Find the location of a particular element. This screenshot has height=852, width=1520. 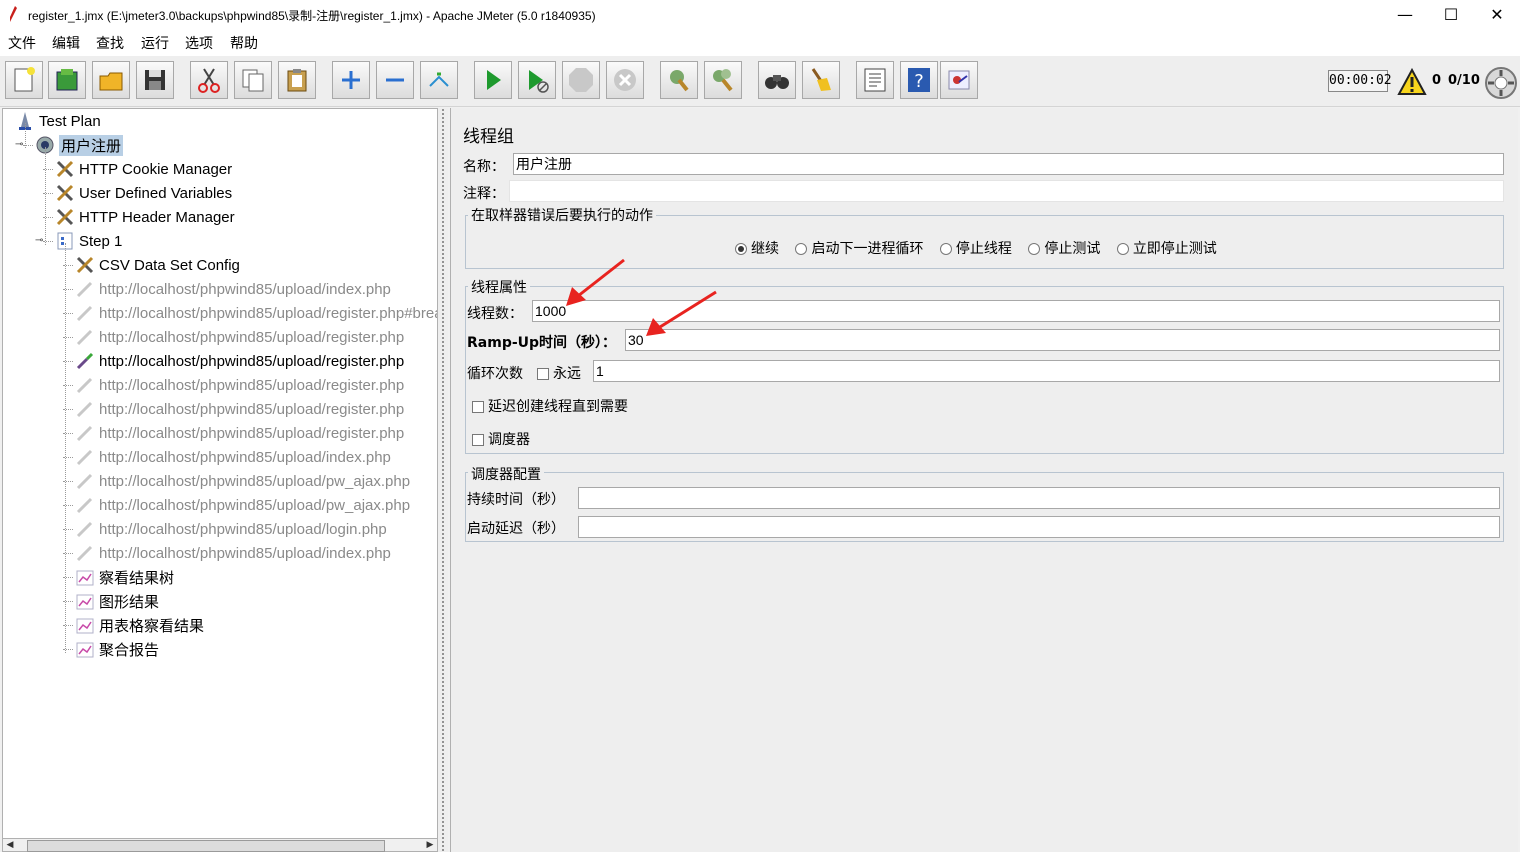

save-button is located at coordinates (155, 80).